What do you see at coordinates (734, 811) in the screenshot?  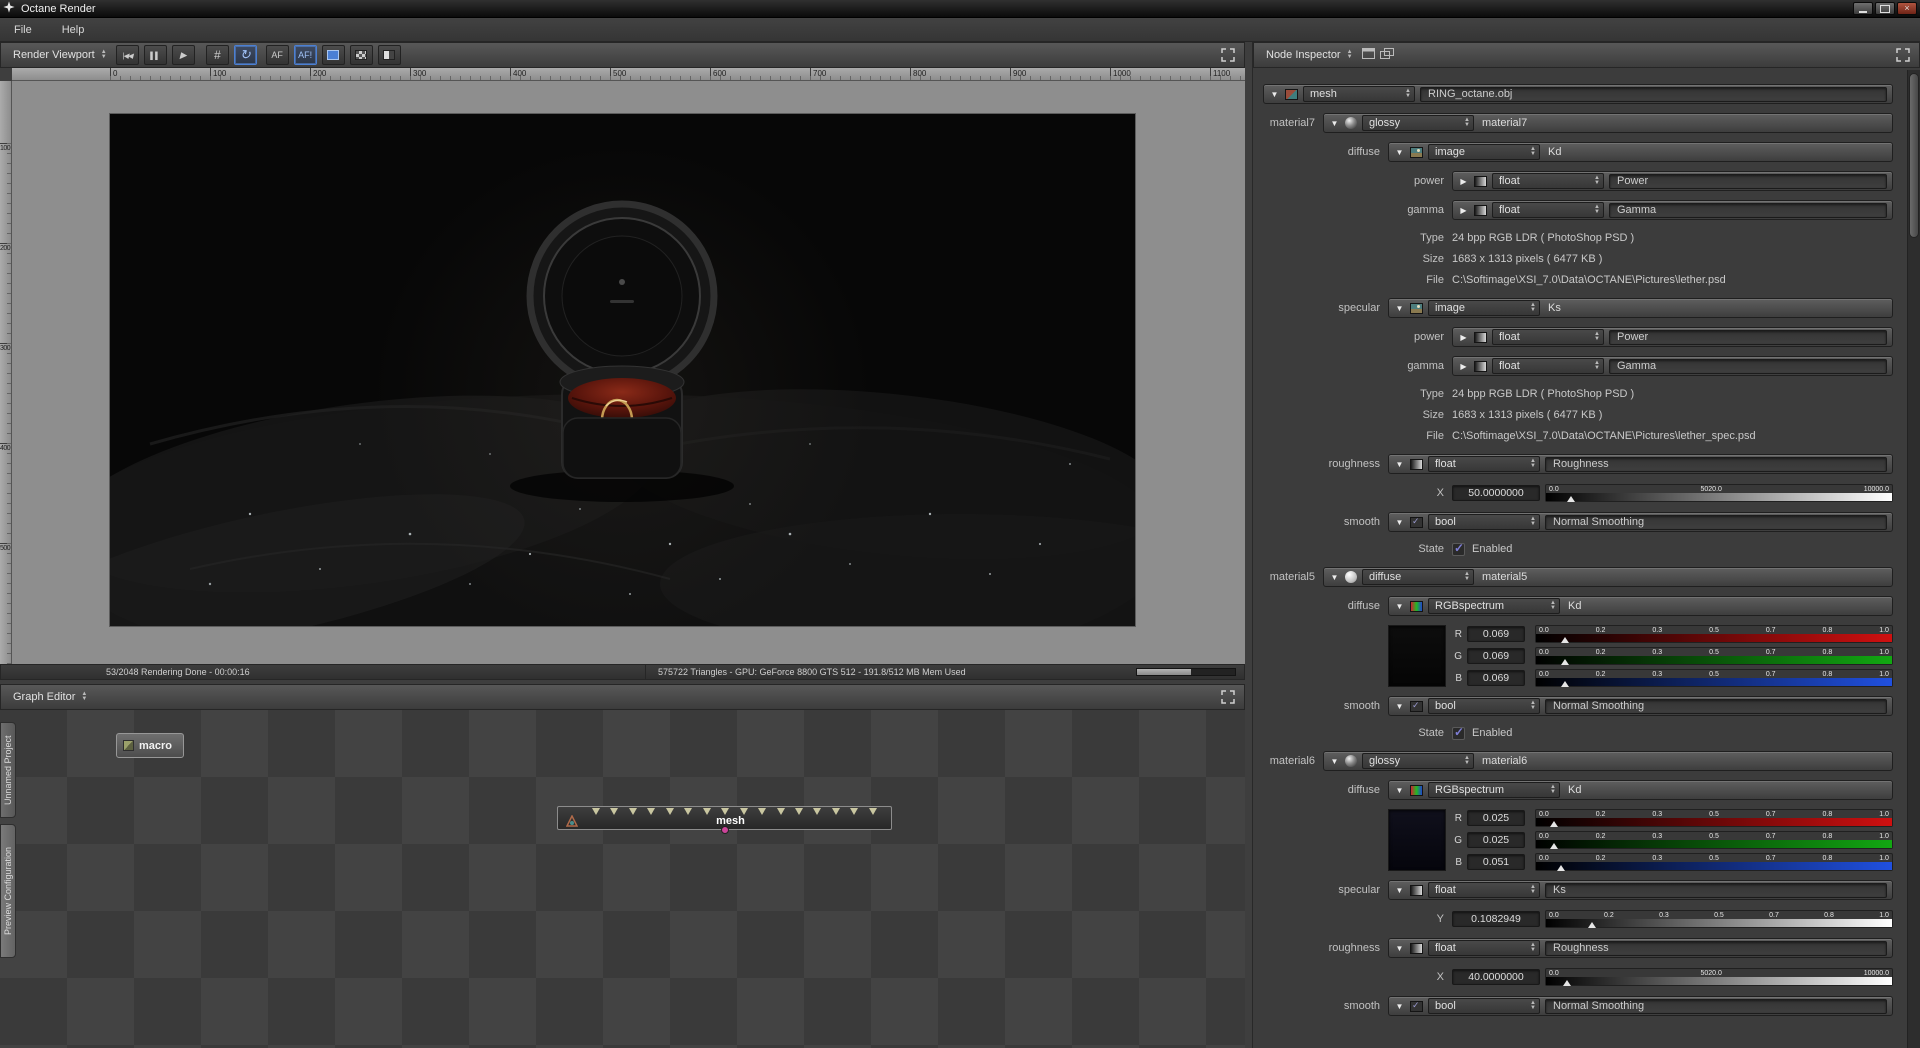 I see `input-pins` at bounding box center [734, 811].